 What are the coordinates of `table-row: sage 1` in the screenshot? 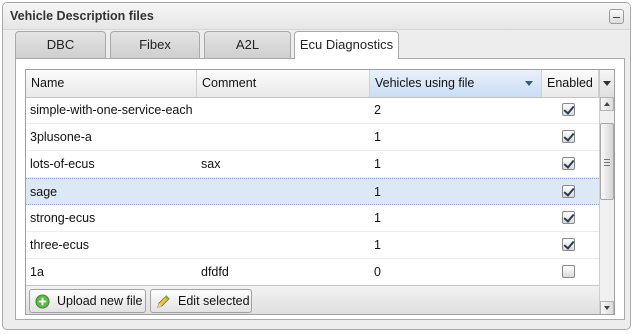 It's located at (312, 191).